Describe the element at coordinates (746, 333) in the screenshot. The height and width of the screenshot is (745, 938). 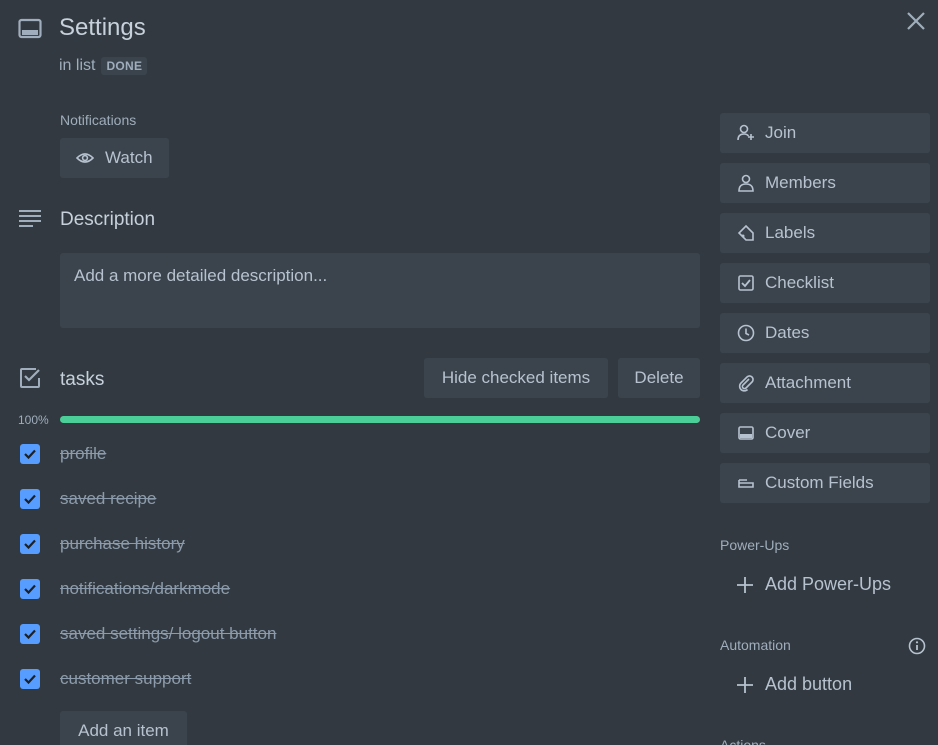
I see `clock-icon` at that location.